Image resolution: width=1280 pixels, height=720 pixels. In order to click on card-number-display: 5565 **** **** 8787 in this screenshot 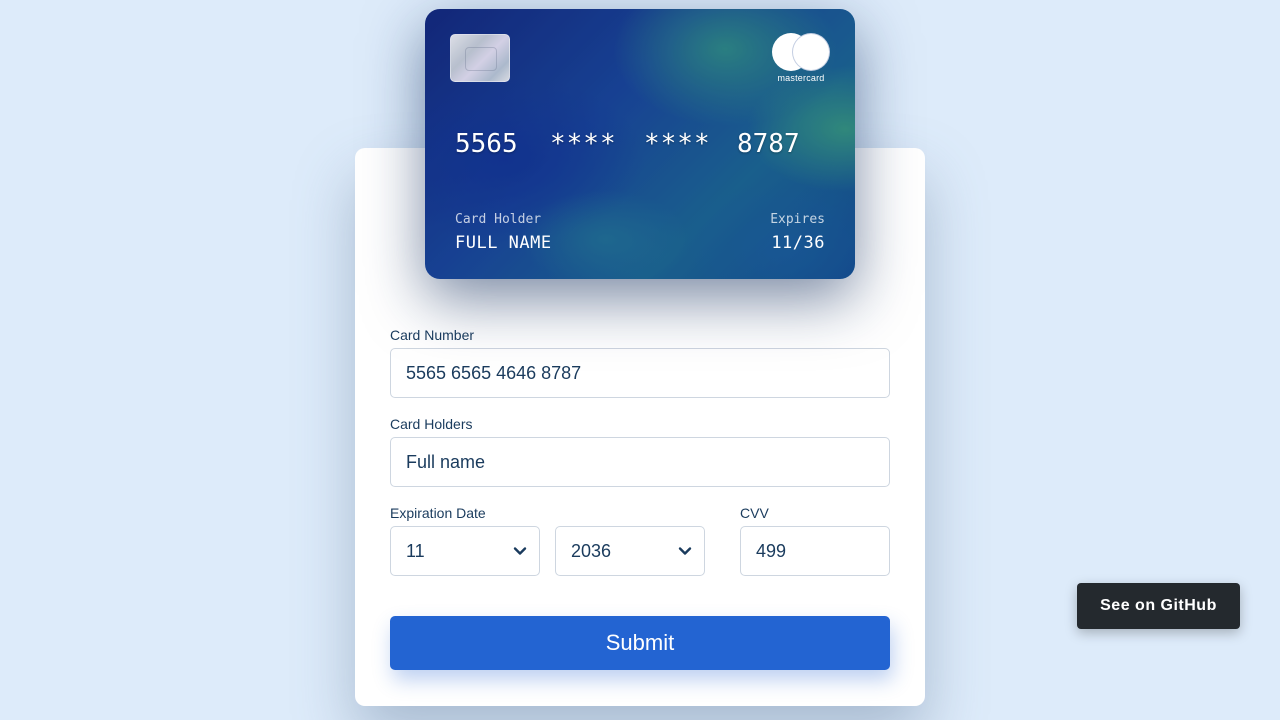, I will do `click(627, 147)`.